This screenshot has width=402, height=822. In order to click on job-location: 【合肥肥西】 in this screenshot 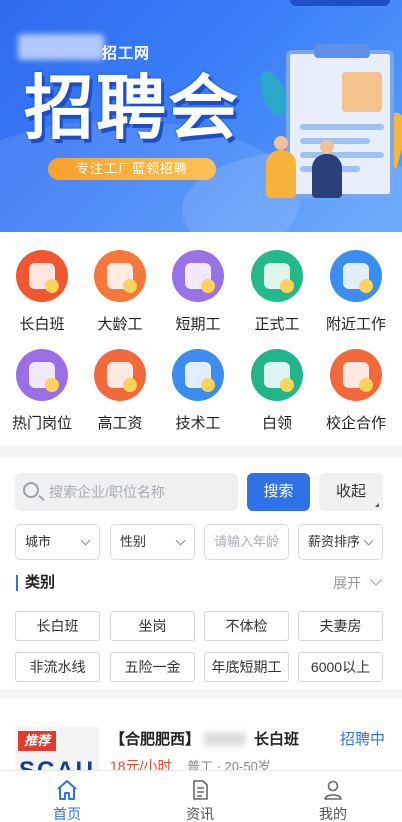, I will do `click(155, 739)`.